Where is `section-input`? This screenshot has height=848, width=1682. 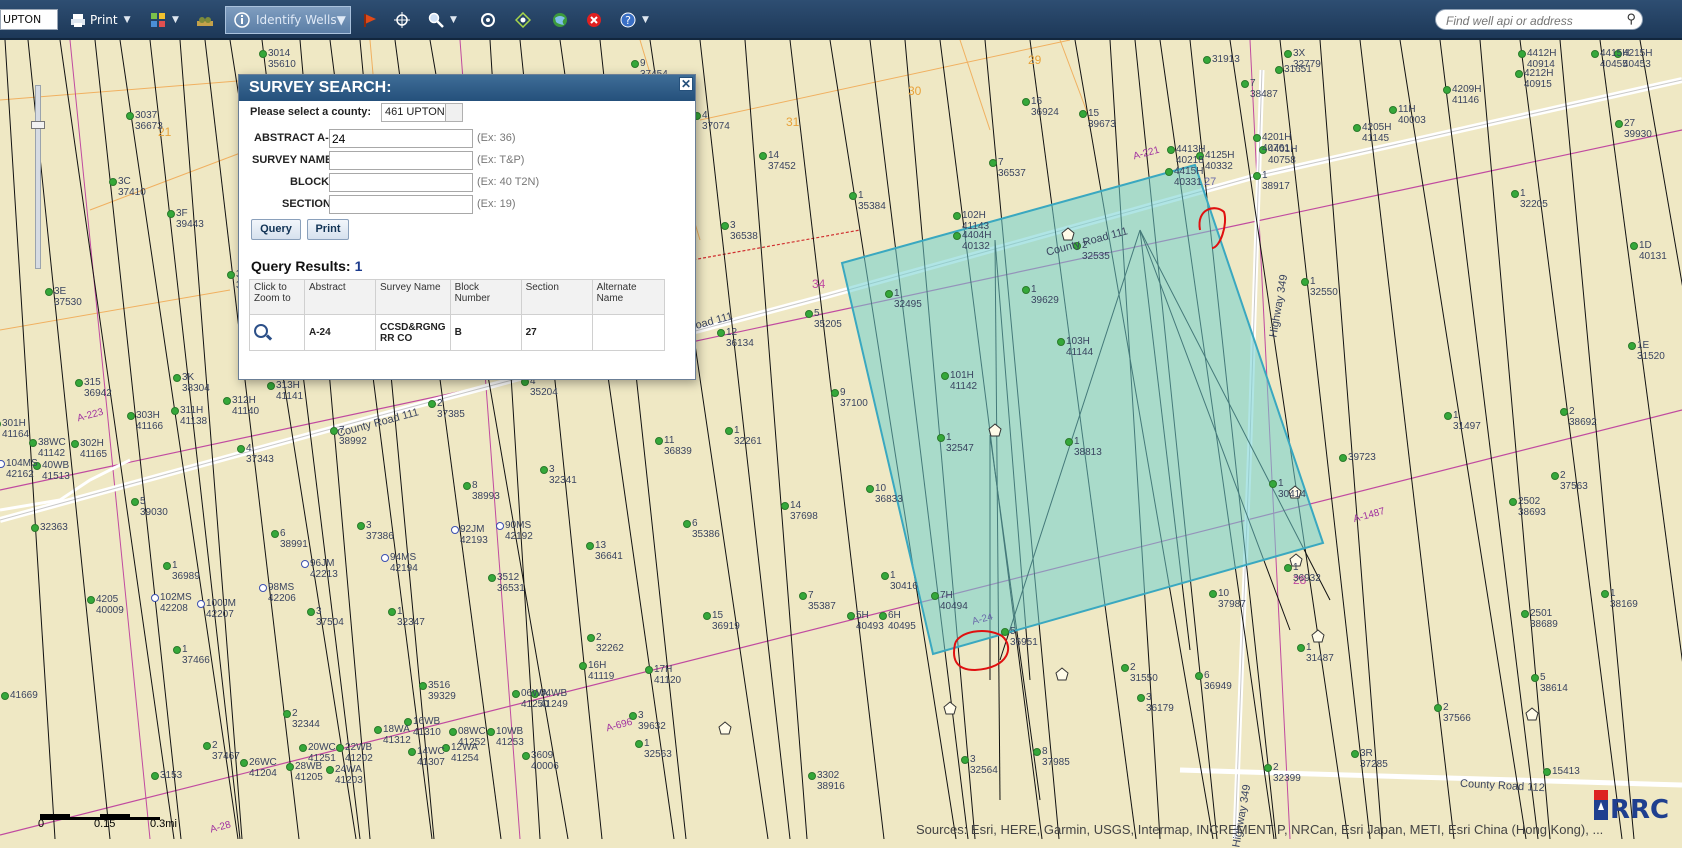 section-input is located at coordinates (401, 204).